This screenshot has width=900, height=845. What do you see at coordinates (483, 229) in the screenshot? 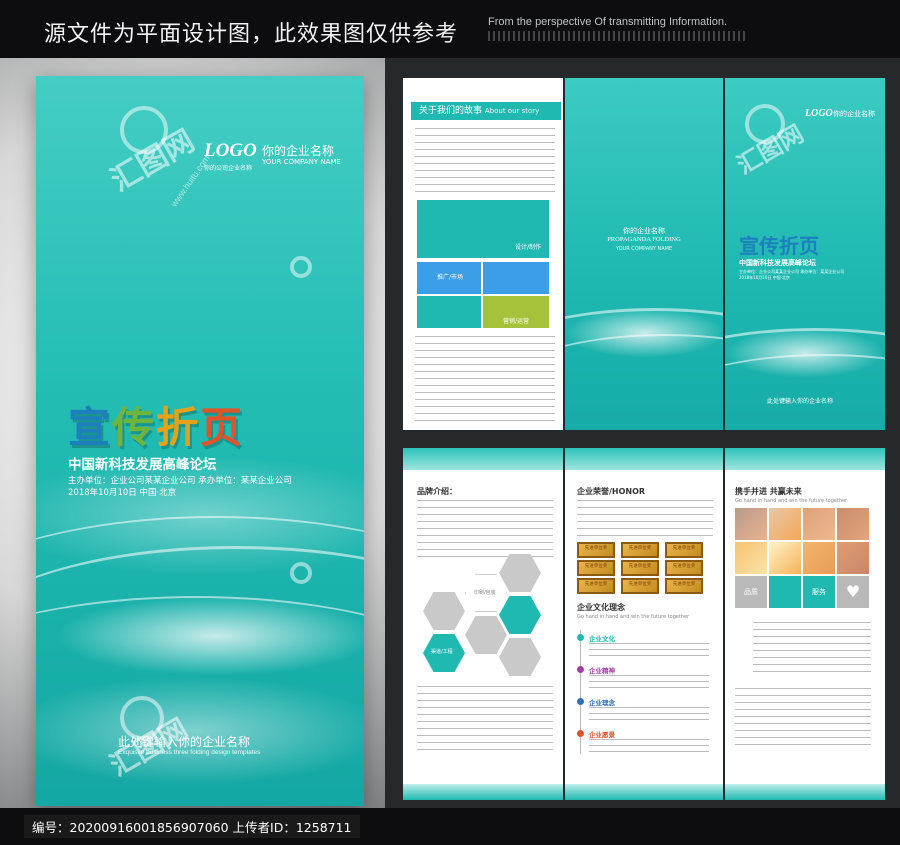
I see `story-block-design: 设计/制作` at bounding box center [483, 229].